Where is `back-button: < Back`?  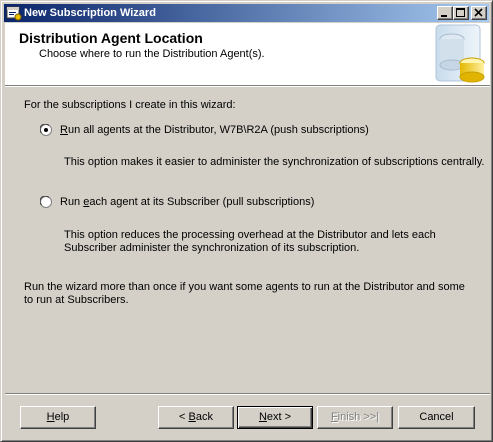 back-button: < Back is located at coordinates (196, 417).